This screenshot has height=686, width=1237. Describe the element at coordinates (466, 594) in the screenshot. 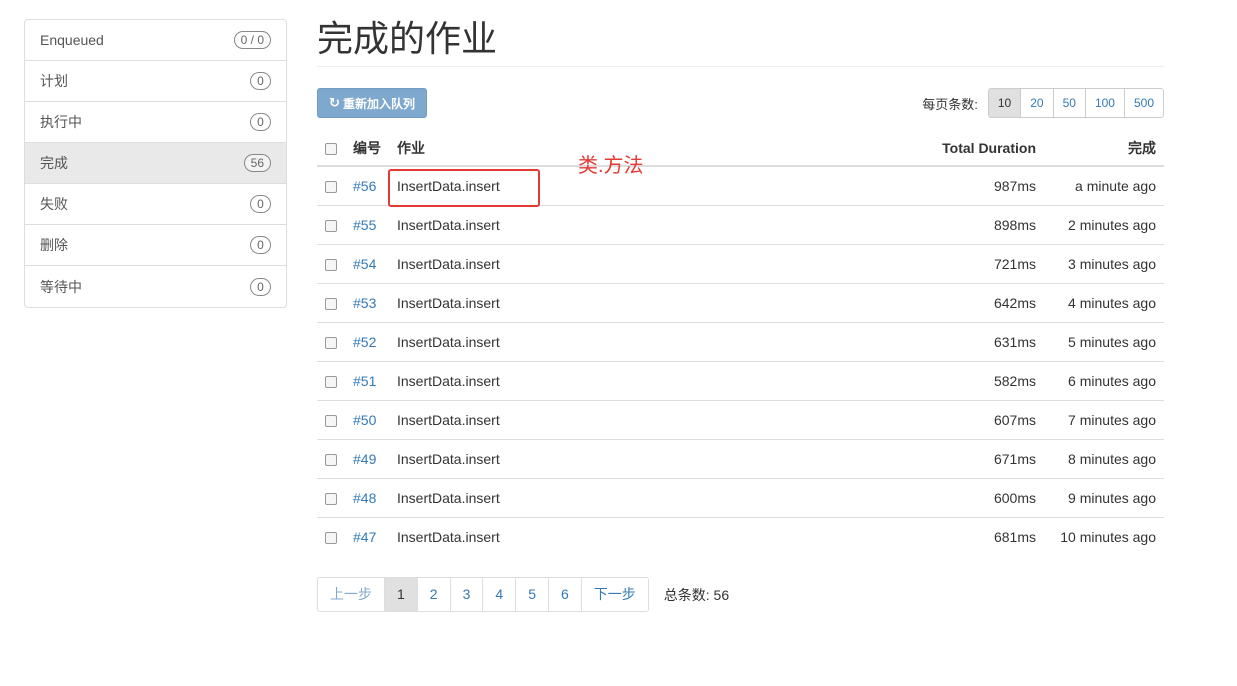

I see `page-button-3: 3` at that location.